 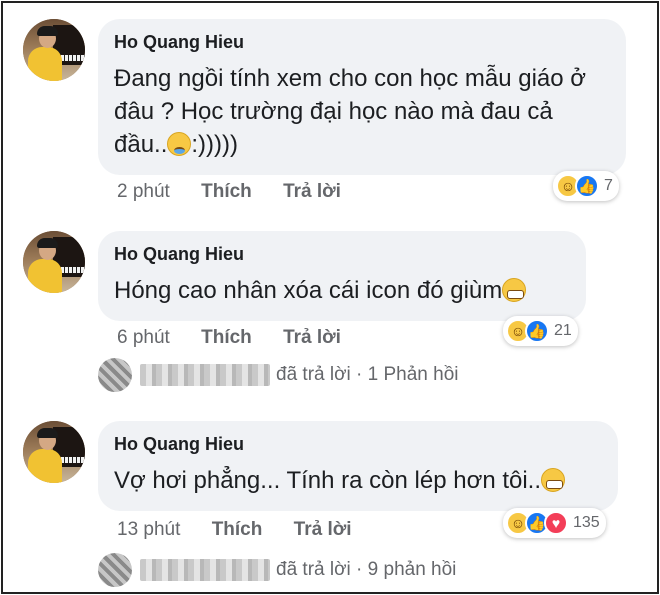 What do you see at coordinates (514, 290) in the screenshot?
I see `grinning-sweat-emoji-icon` at bounding box center [514, 290].